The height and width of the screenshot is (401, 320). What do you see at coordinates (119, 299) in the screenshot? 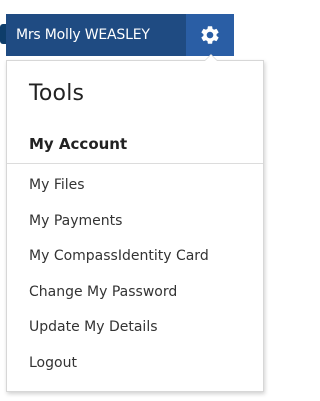
I see `menu-item-change-password: Change My Password` at bounding box center [119, 299].